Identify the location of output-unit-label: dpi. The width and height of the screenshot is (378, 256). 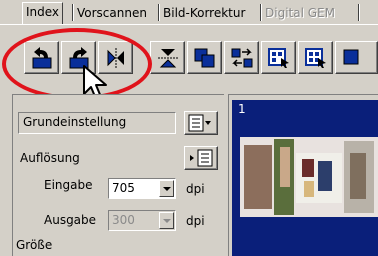
(195, 221).